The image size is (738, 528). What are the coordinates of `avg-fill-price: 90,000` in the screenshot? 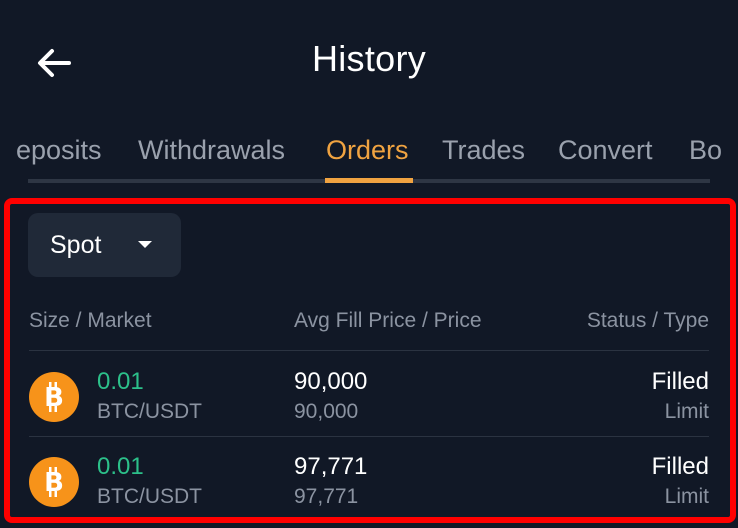 It's located at (331, 381).